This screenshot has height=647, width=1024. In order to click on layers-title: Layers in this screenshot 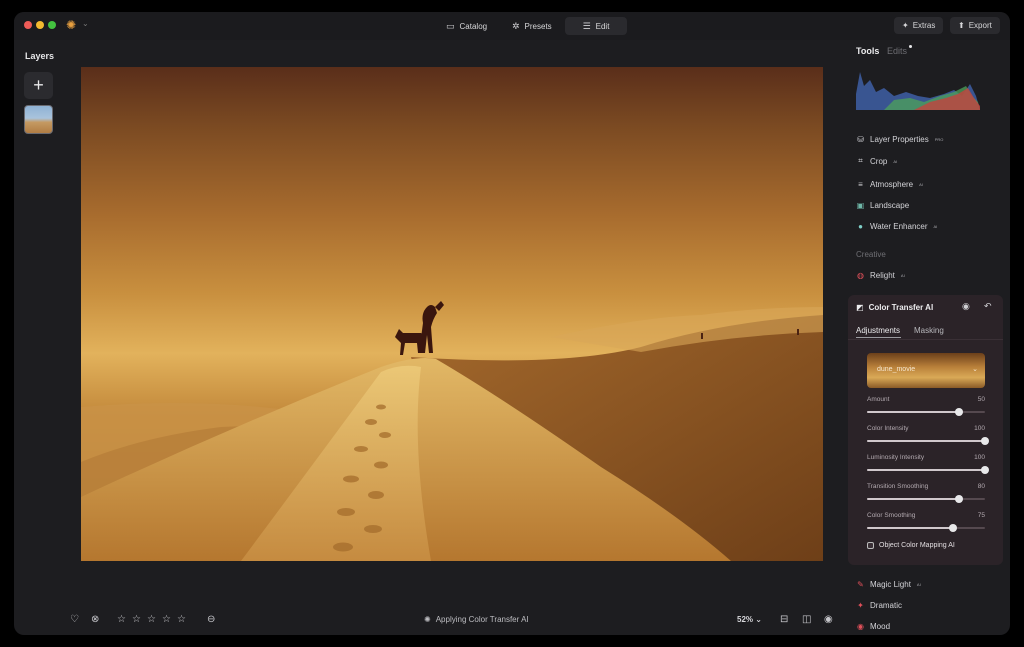, I will do `click(40, 56)`.